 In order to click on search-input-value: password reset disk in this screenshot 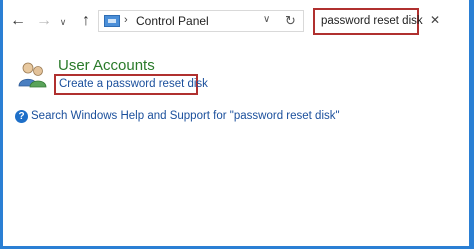, I will do `click(372, 21)`.